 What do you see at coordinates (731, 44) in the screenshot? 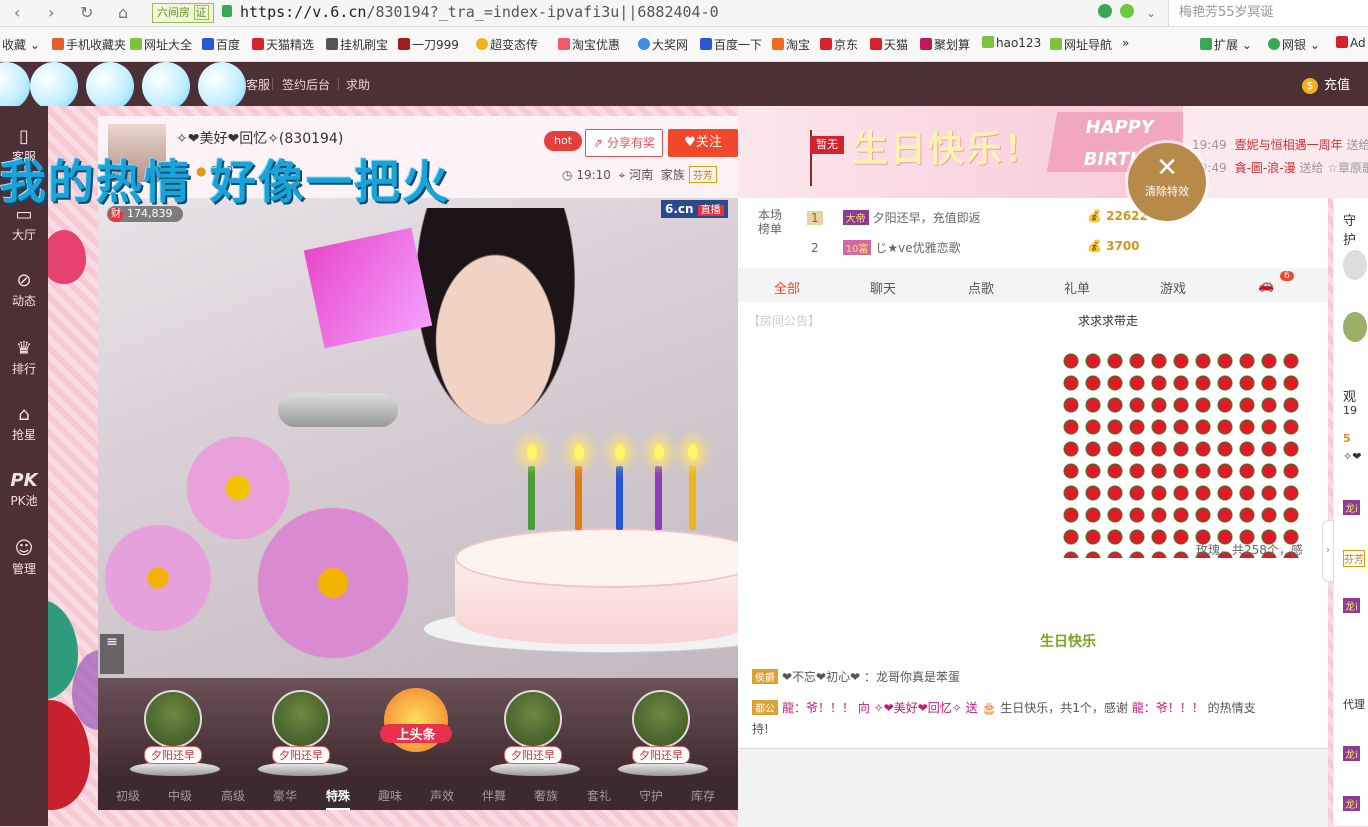
I see `bookmark-item: 百度一下` at bounding box center [731, 44].